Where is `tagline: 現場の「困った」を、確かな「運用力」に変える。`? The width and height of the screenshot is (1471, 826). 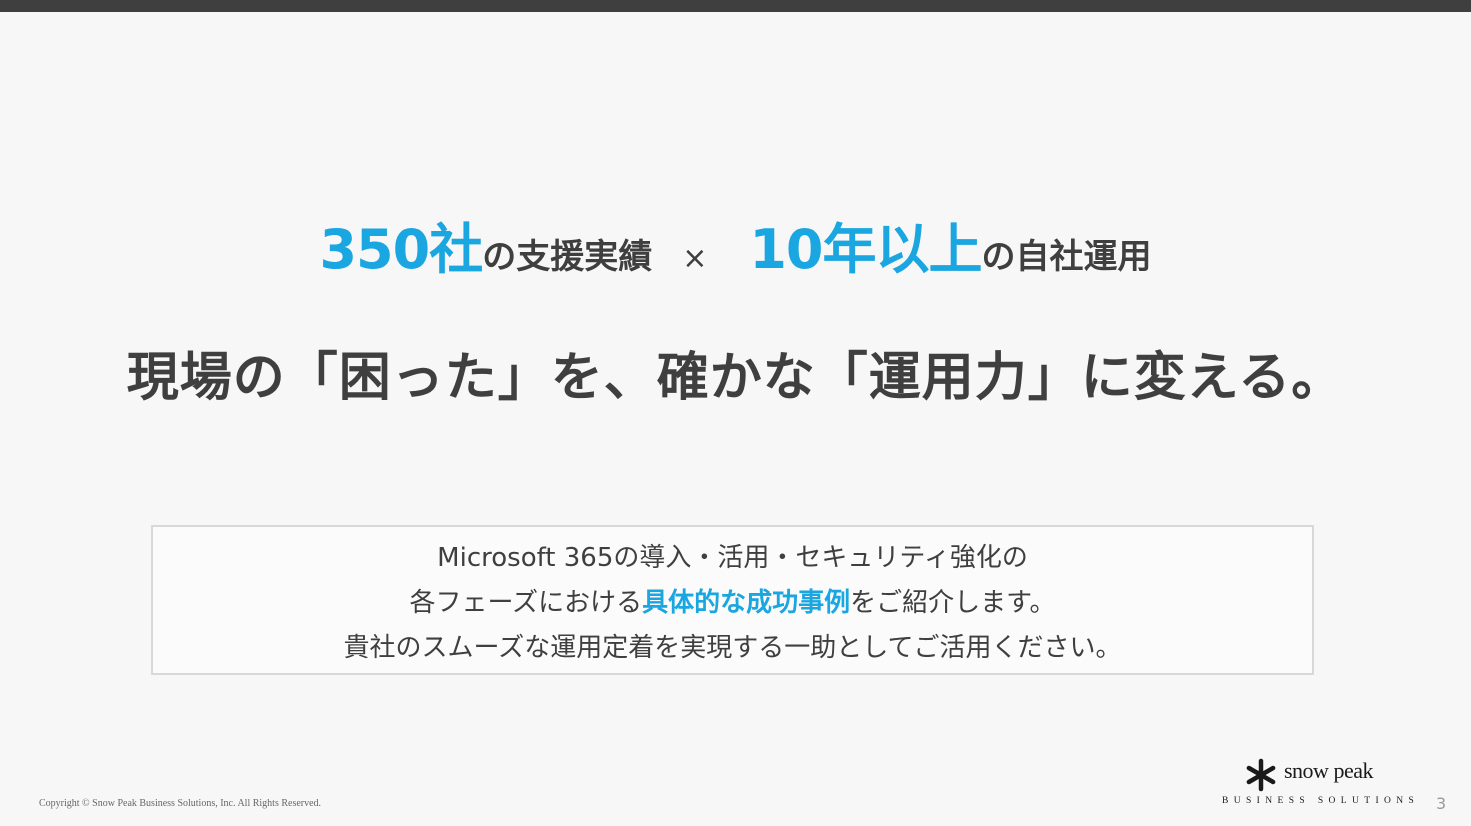
tagline: 現場の「困った」を、確かな「運用力」に変える。 is located at coordinates (735, 378).